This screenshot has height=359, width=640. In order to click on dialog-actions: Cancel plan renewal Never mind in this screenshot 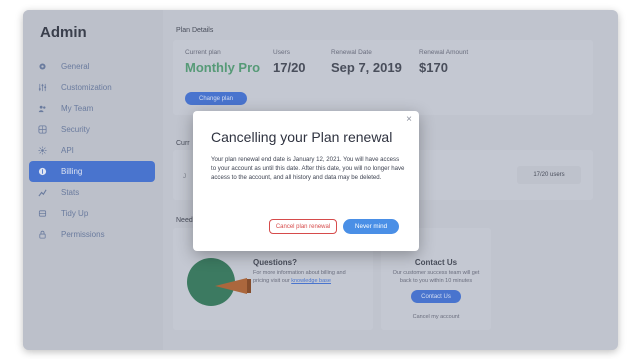, I will do `click(306, 227)`.